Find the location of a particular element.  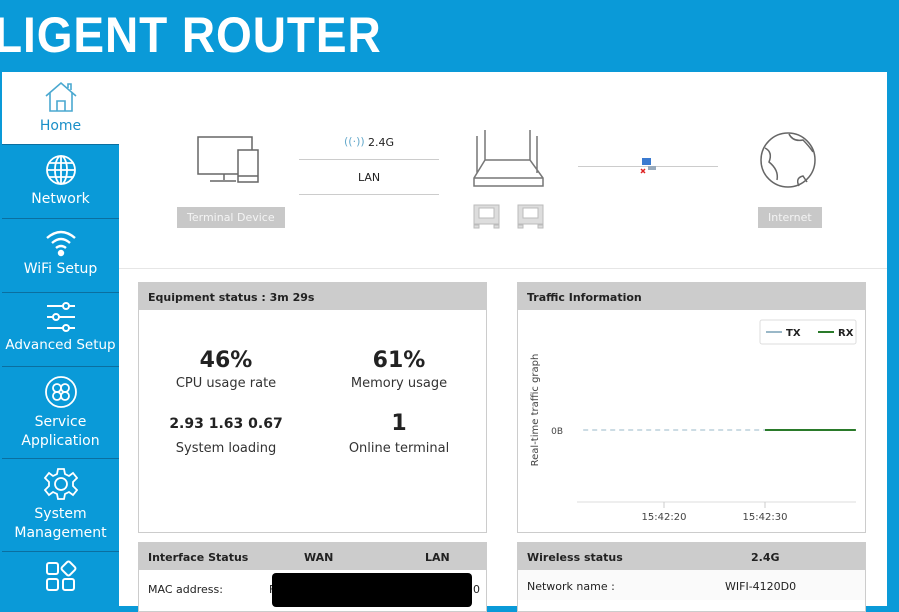

wireless-signal-icon: ((·)) is located at coordinates (354, 141).